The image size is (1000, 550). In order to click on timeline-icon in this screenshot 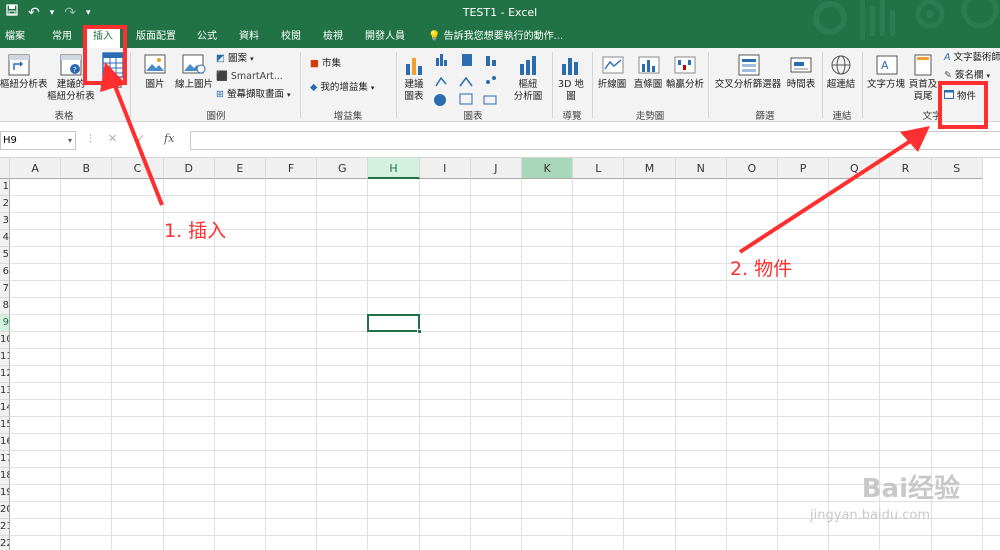, I will do `click(801, 67)`.